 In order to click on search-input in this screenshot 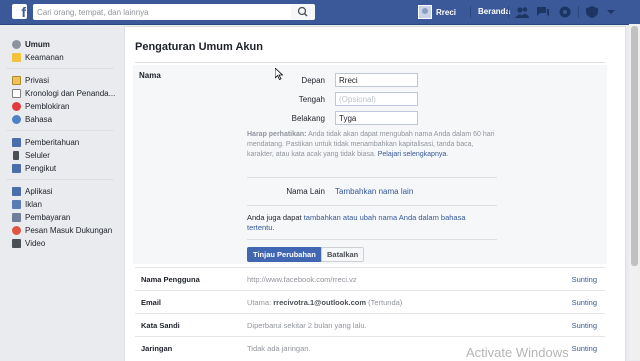, I will do `click(162, 12)`.